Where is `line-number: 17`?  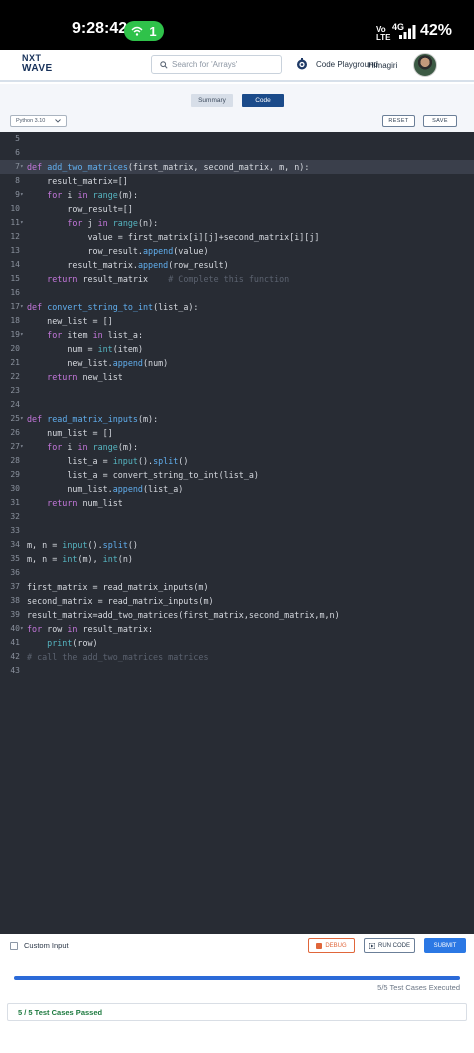 line-number: 17 is located at coordinates (15, 306).